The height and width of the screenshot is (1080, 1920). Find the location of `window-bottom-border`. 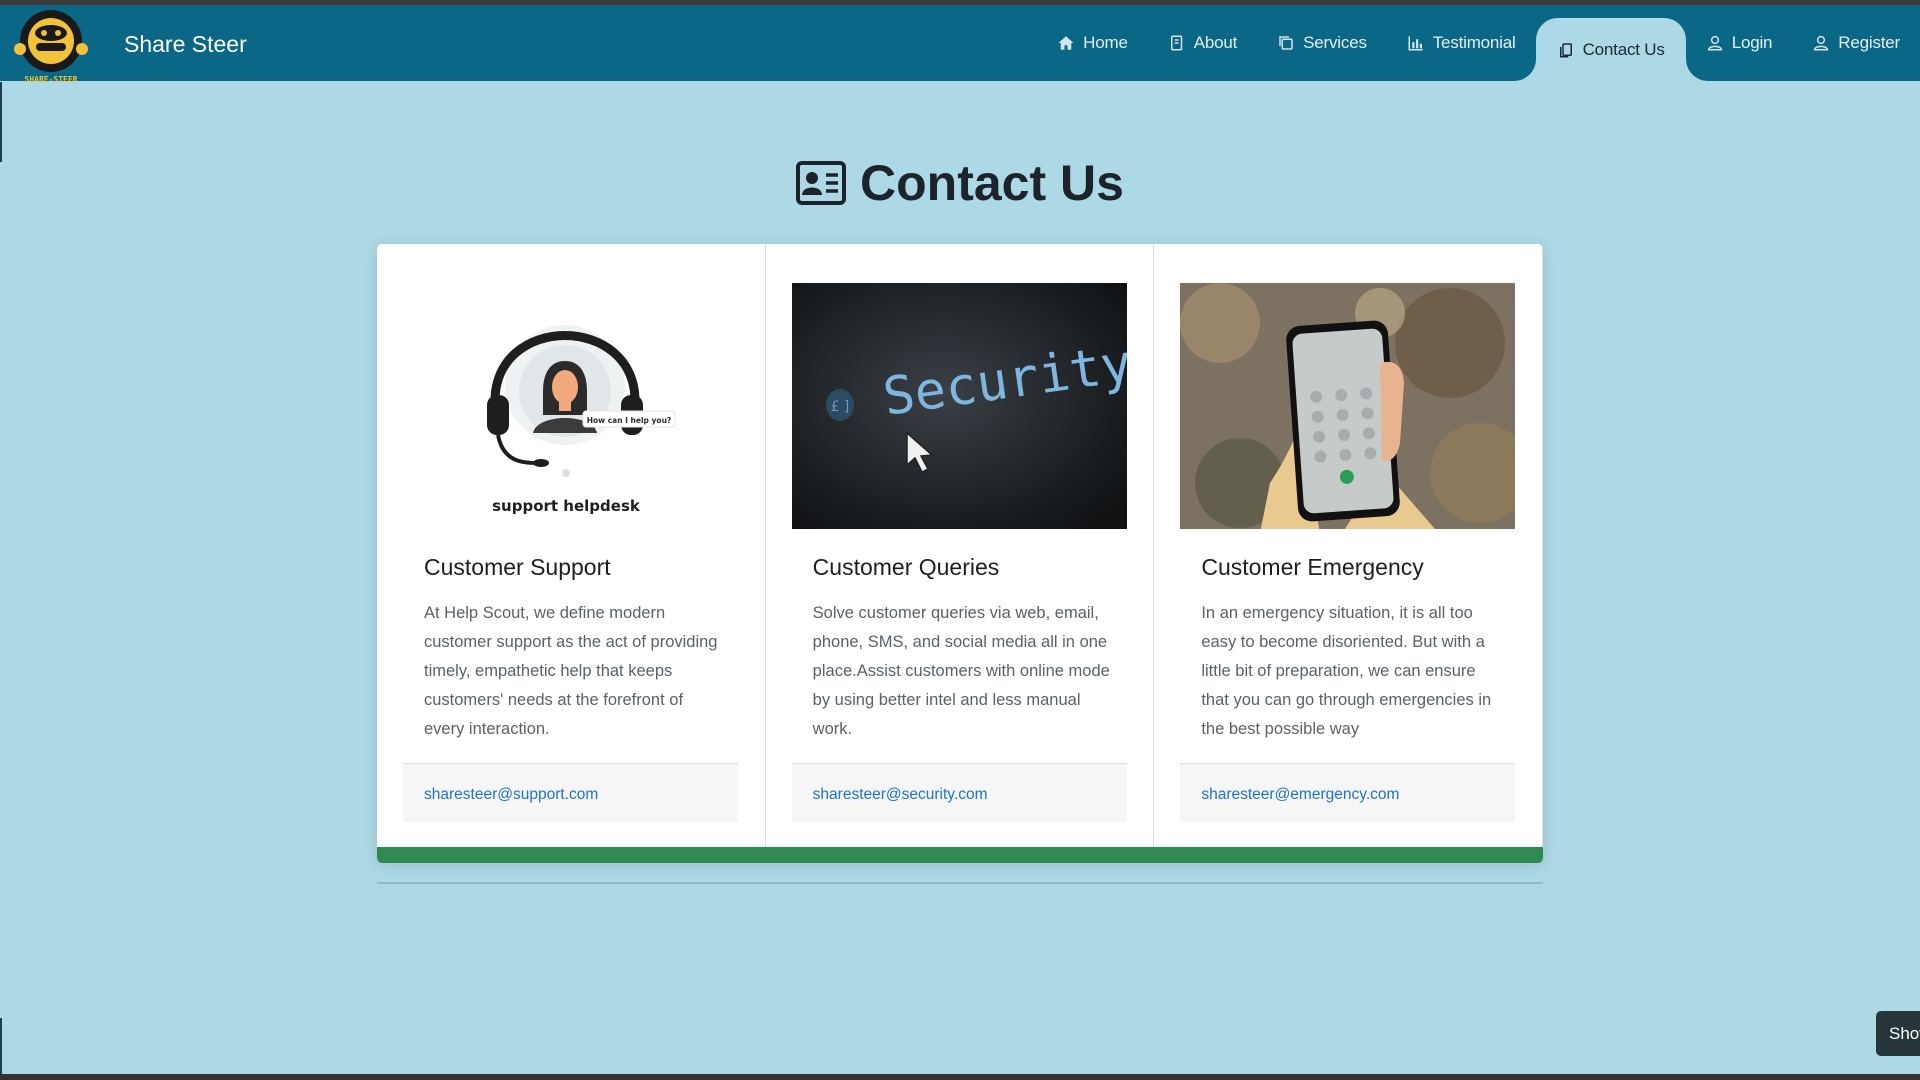

window-bottom-border is located at coordinates (960, 1077).